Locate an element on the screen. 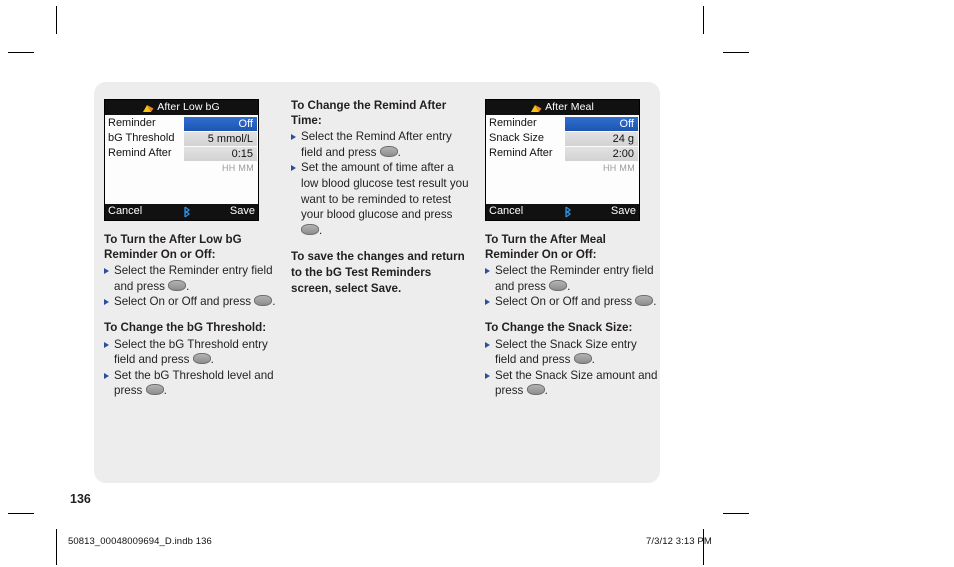 The width and height of the screenshot is (954, 567). device-row-value: 2:00 is located at coordinates (601, 153).